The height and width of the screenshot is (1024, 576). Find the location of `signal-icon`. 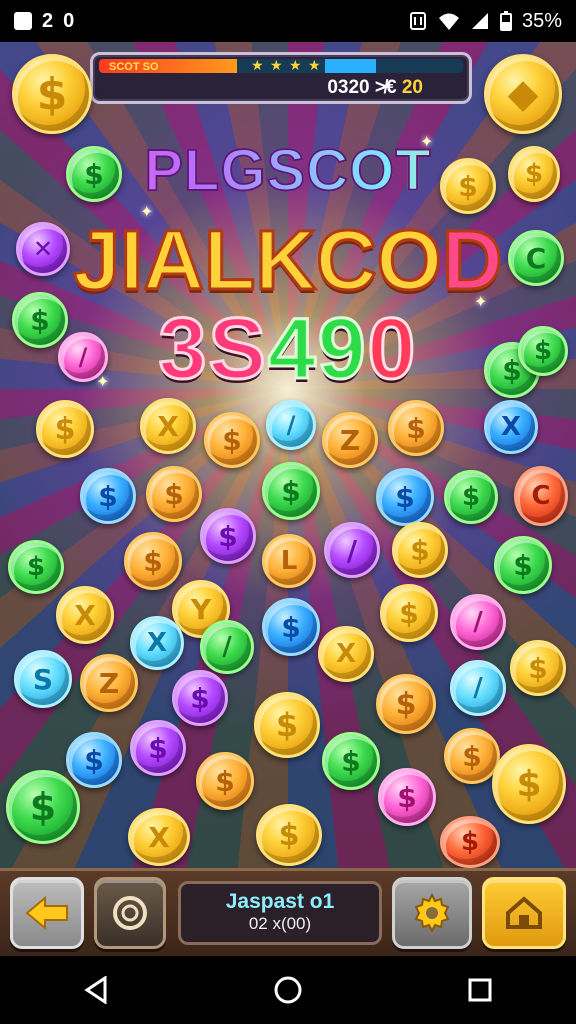

signal-icon is located at coordinates (479, 21).